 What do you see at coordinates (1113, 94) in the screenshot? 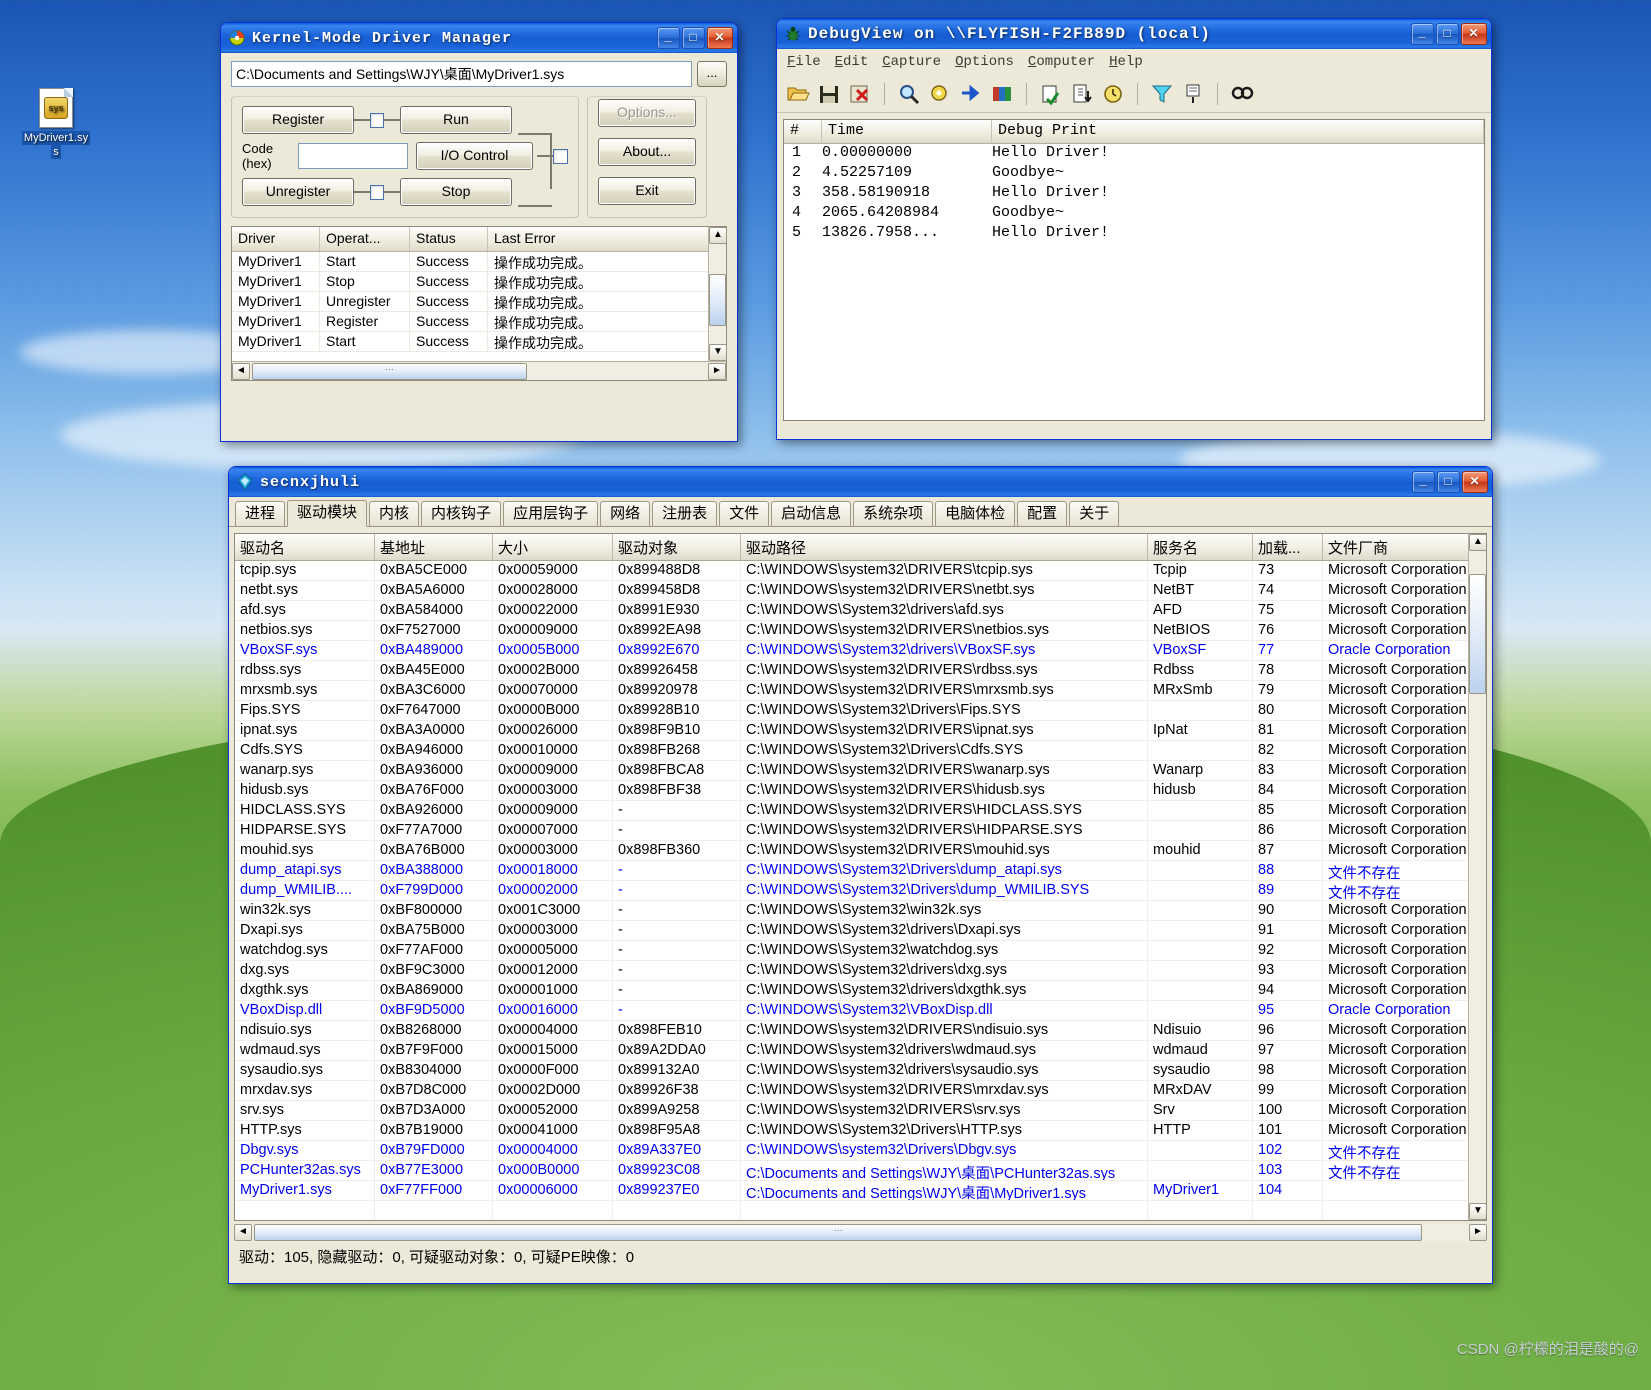
I see `clock-icon` at bounding box center [1113, 94].